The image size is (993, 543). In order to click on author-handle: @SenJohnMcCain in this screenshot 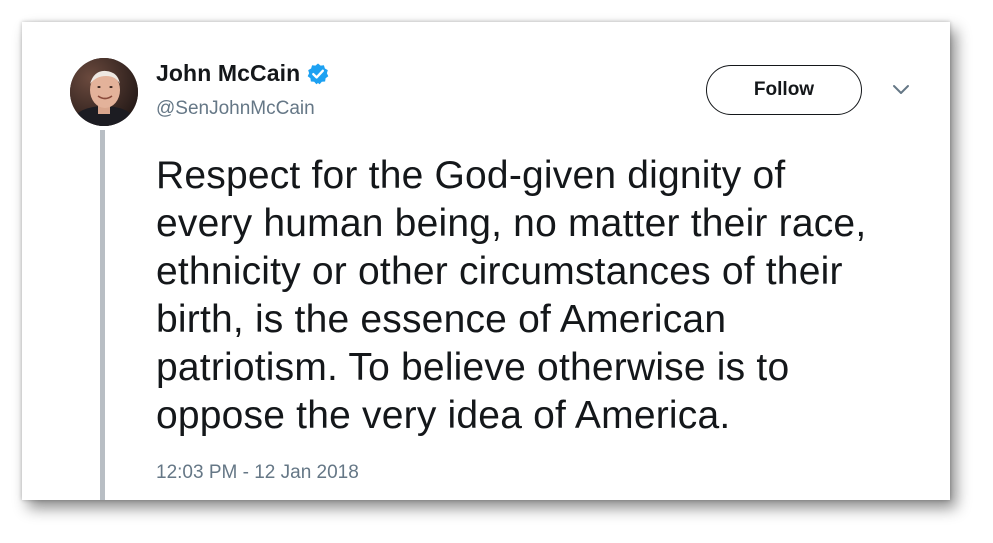, I will do `click(235, 109)`.